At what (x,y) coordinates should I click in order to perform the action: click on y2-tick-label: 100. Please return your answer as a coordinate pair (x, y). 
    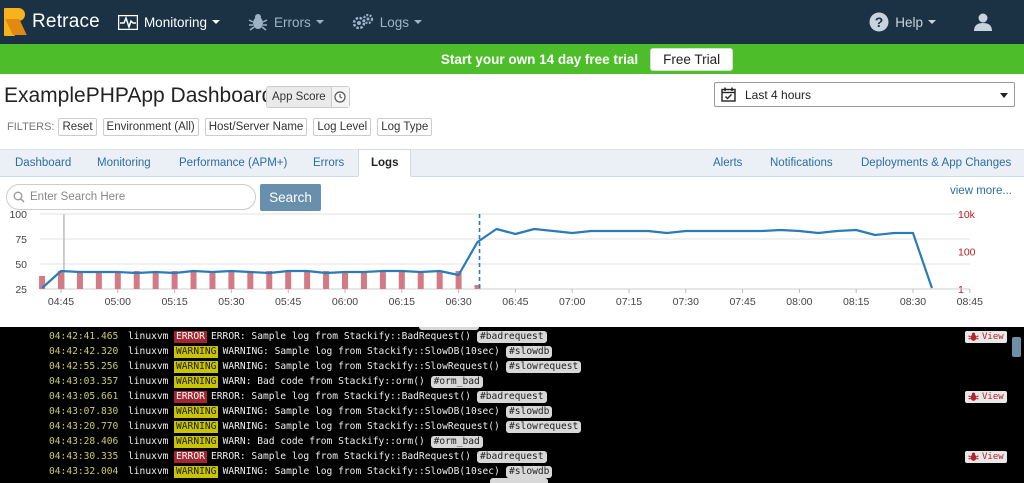
    Looking at the image, I should click on (967, 253).